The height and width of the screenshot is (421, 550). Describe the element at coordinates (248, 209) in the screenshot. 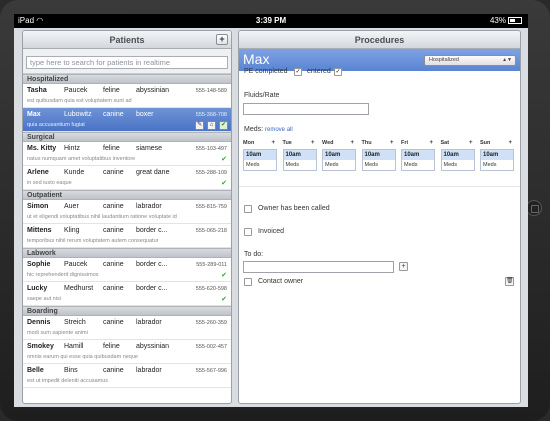

I see `owner-called-checkbox` at that location.